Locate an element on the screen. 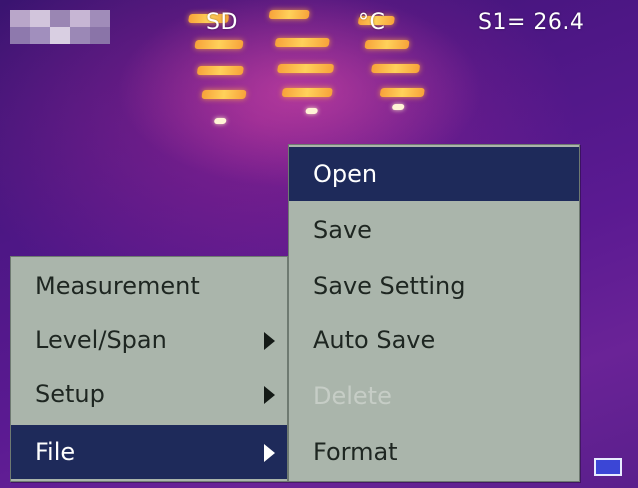 This screenshot has width=638, height=488. submenu-item-open: Open is located at coordinates (434, 174).